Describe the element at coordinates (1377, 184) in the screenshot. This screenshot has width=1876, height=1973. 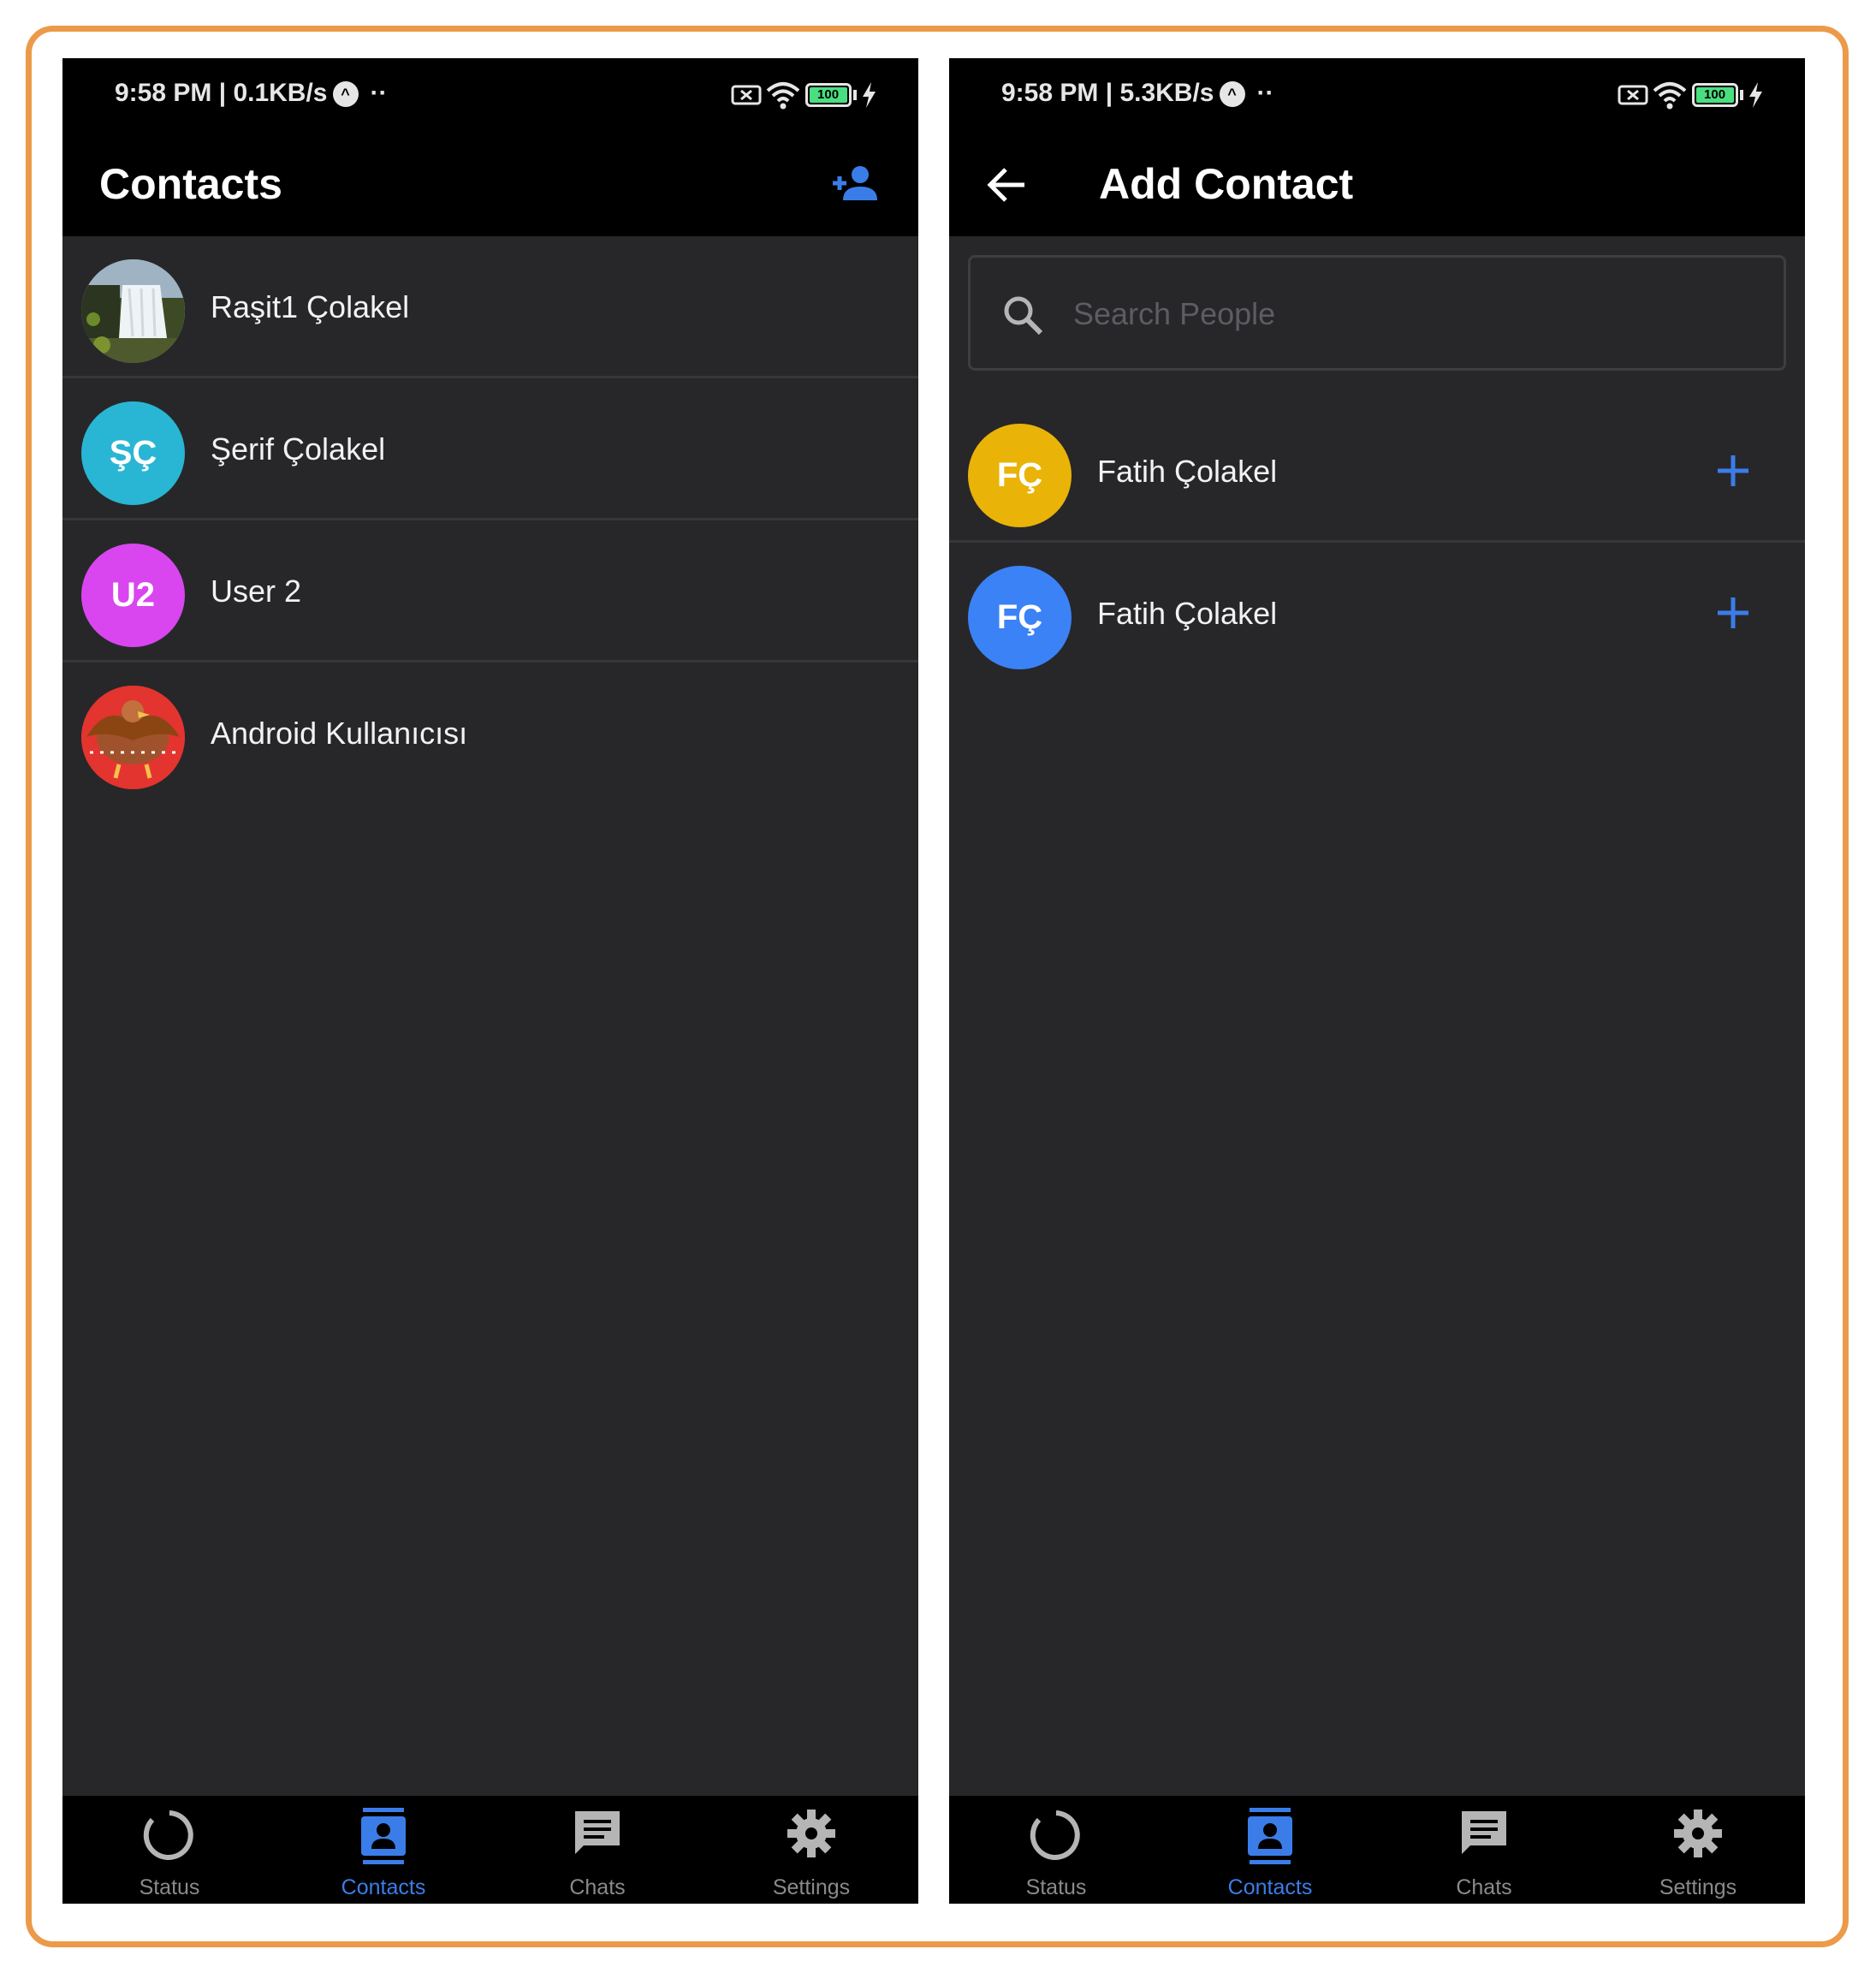
I see `app-bar: Add Contact` at that location.